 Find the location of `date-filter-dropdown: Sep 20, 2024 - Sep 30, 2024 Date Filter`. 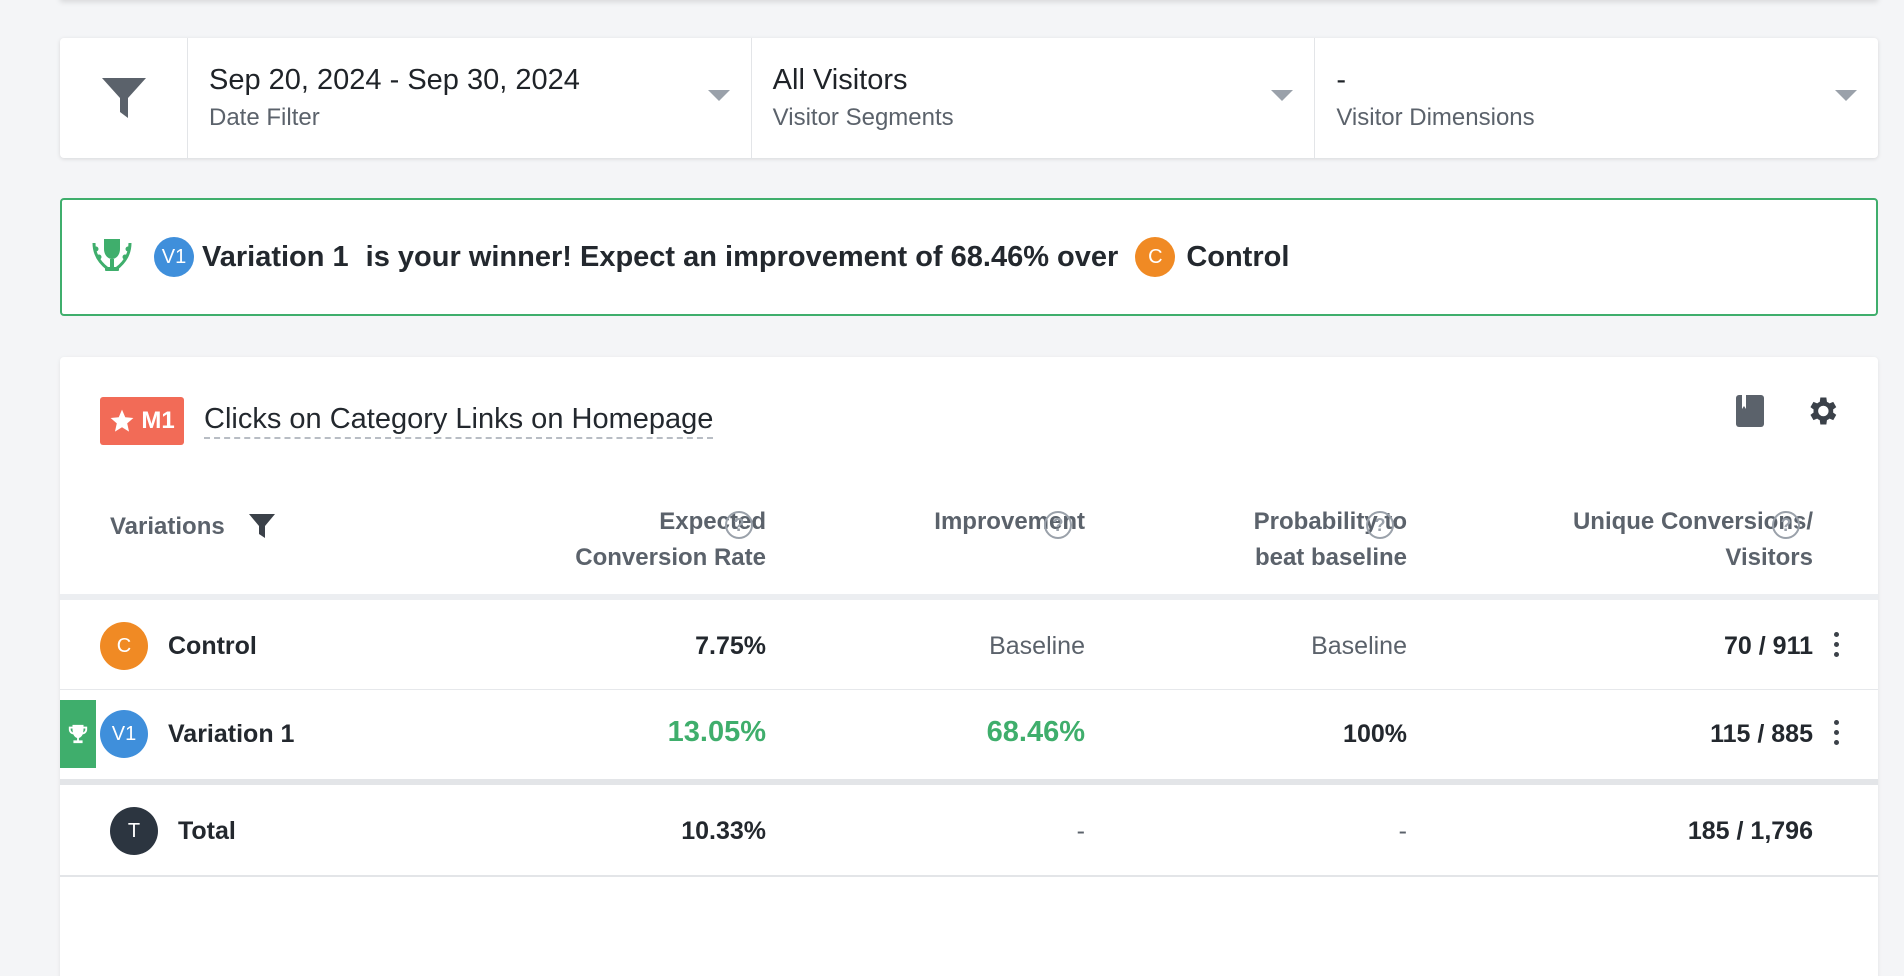

date-filter-dropdown: Sep 20, 2024 - Sep 30, 2024 Date Filter is located at coordinates (470, 98).